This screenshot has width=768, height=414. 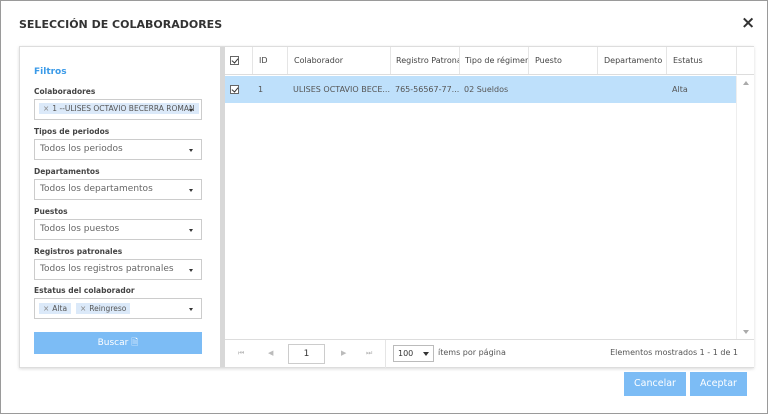 What do you see at coordinates (118, 269) in the screenshot?
I see `registros-select: Todos los registros patronales` at bounding box center [118, 269].